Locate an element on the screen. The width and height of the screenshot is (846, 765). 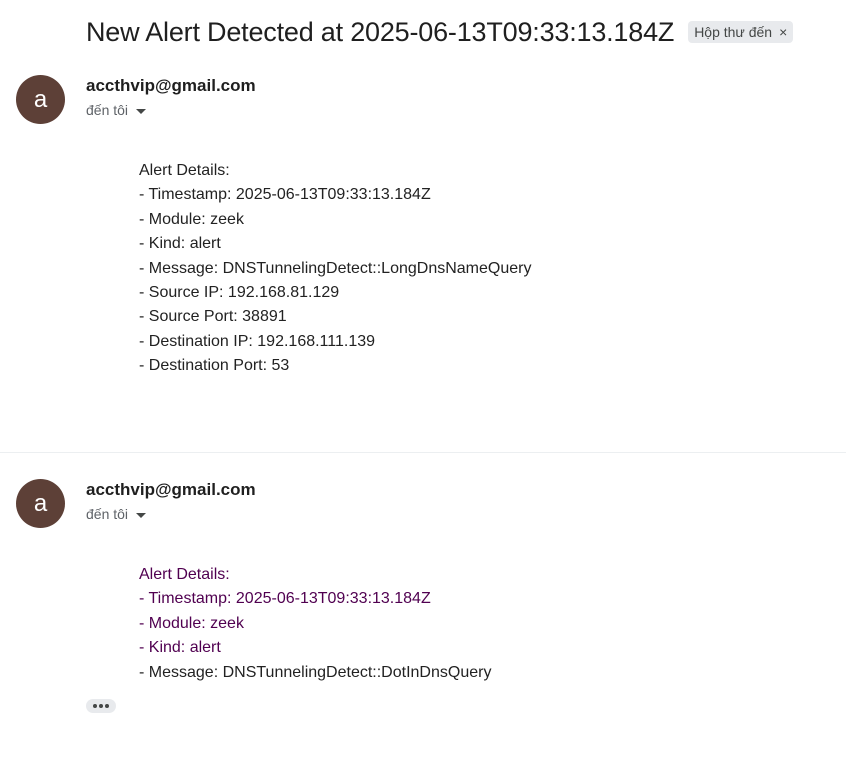
show-trimmed-content-button is located at coordinates (101, 706).